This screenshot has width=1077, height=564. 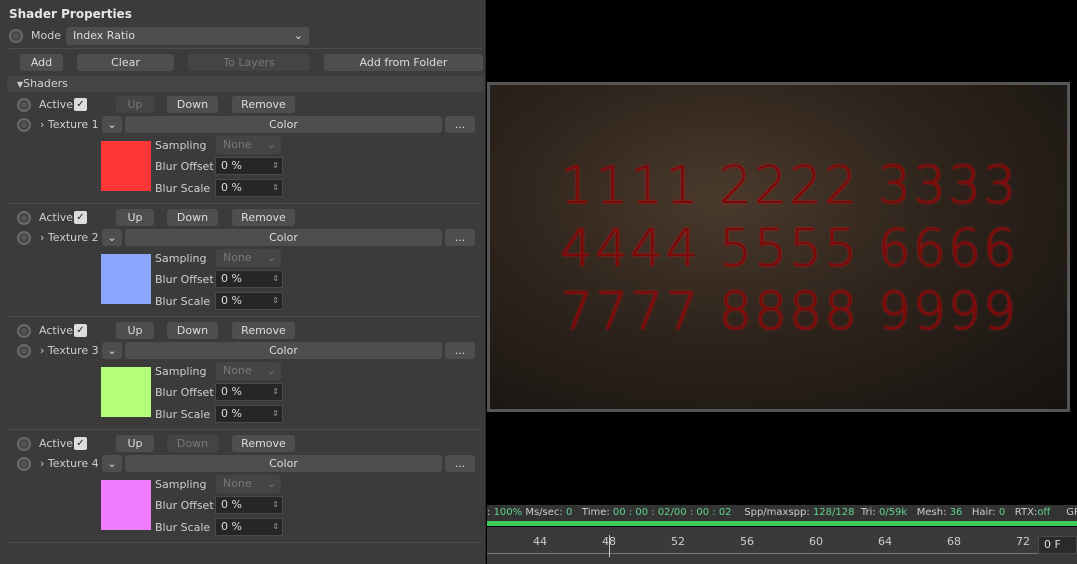 What do you see at coordinates (782, 545) in the screenshot?
I see `timeline: 4448525660646872 0 F` at bounding box center [782, 545].